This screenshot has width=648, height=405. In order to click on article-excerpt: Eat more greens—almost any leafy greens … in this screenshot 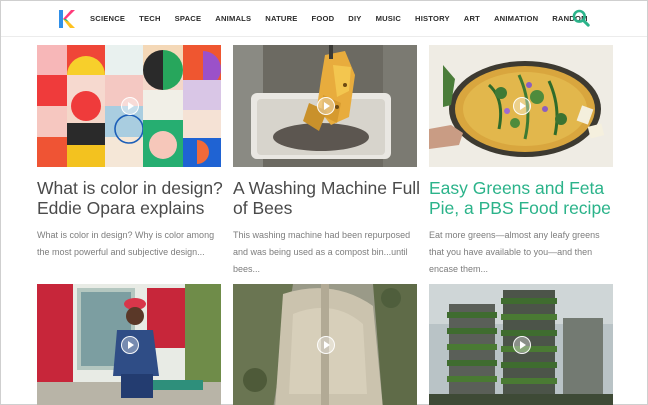, I will do `click(514, 252)`.